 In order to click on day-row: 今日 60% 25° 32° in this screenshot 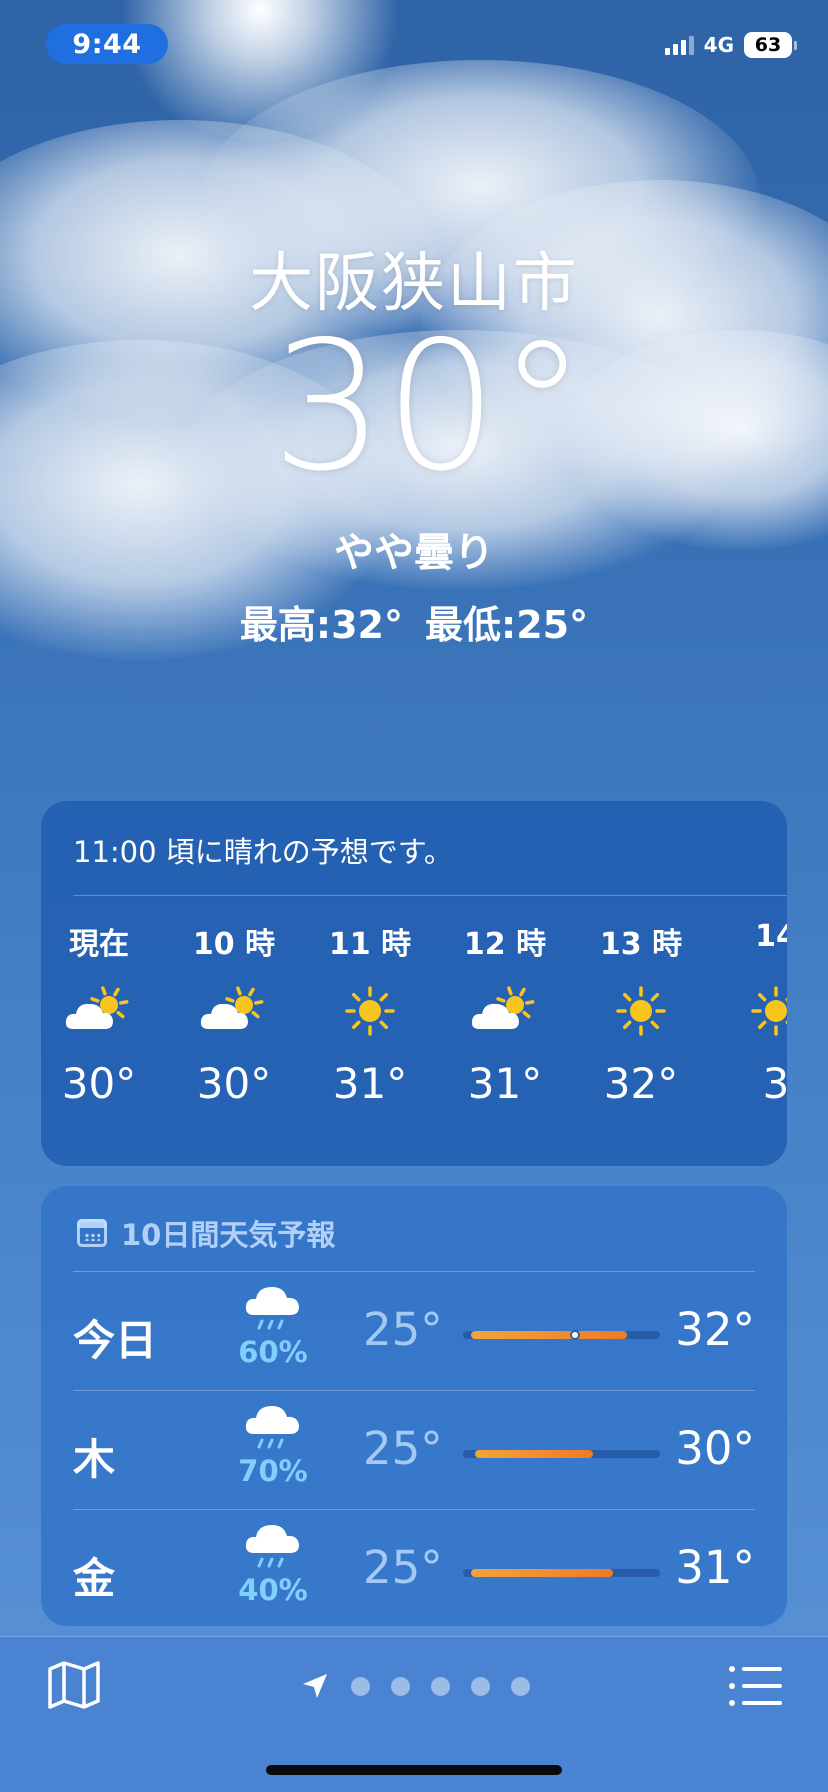, I will do `click(414, 1330)`.